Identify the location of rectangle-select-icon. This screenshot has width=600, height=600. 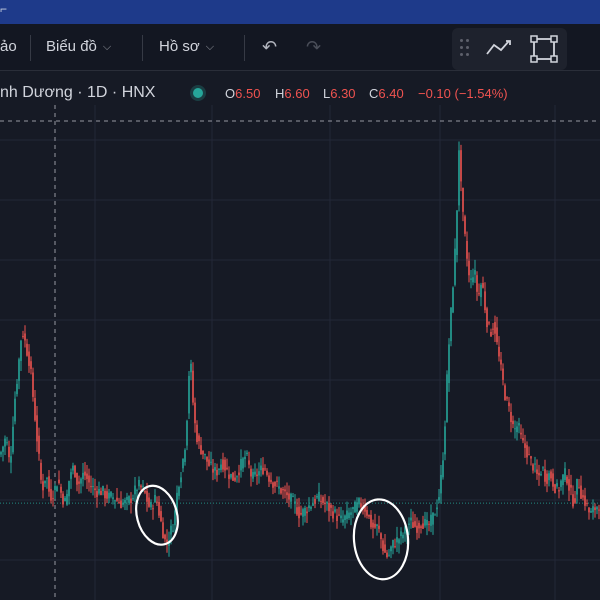
(544, 49).